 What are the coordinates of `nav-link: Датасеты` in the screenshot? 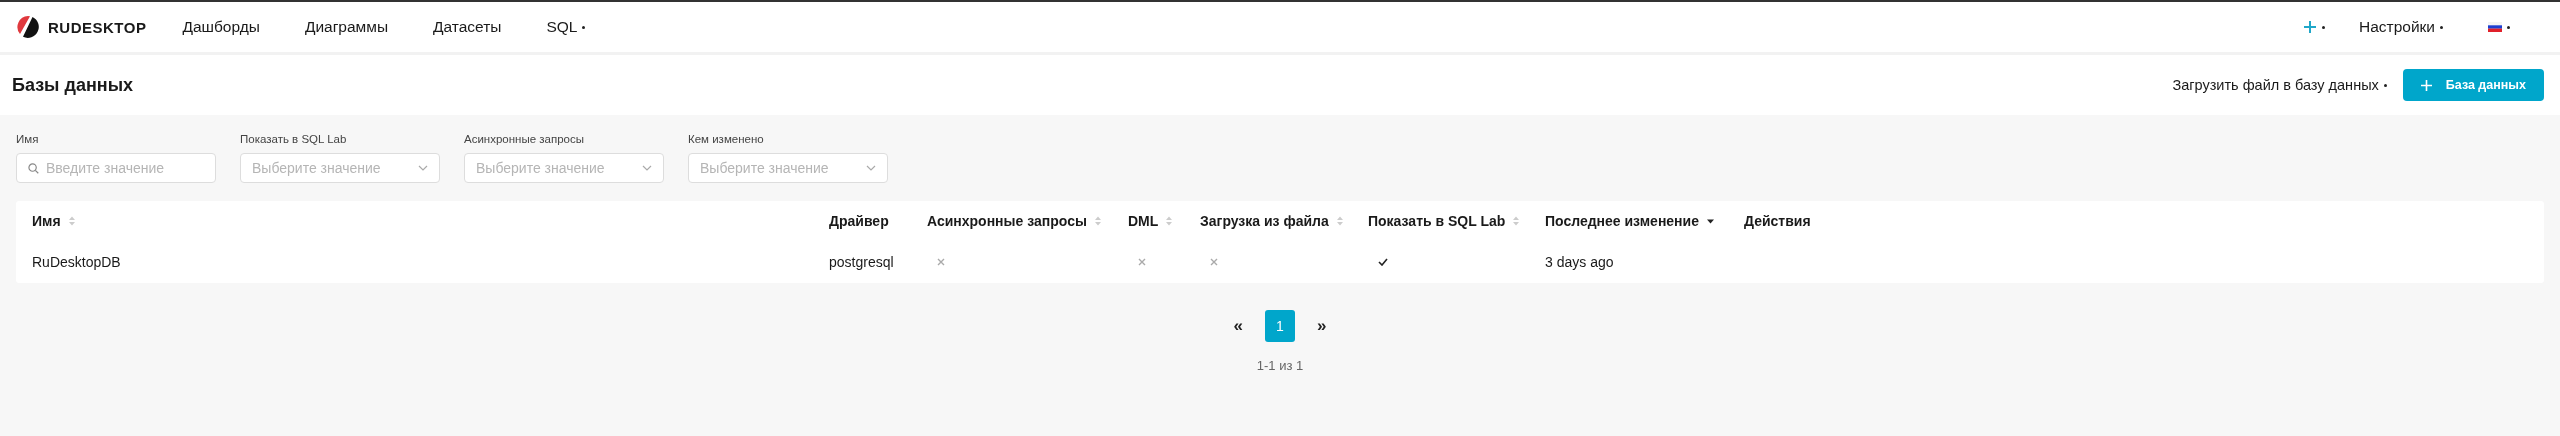 It's located at (467, 27).